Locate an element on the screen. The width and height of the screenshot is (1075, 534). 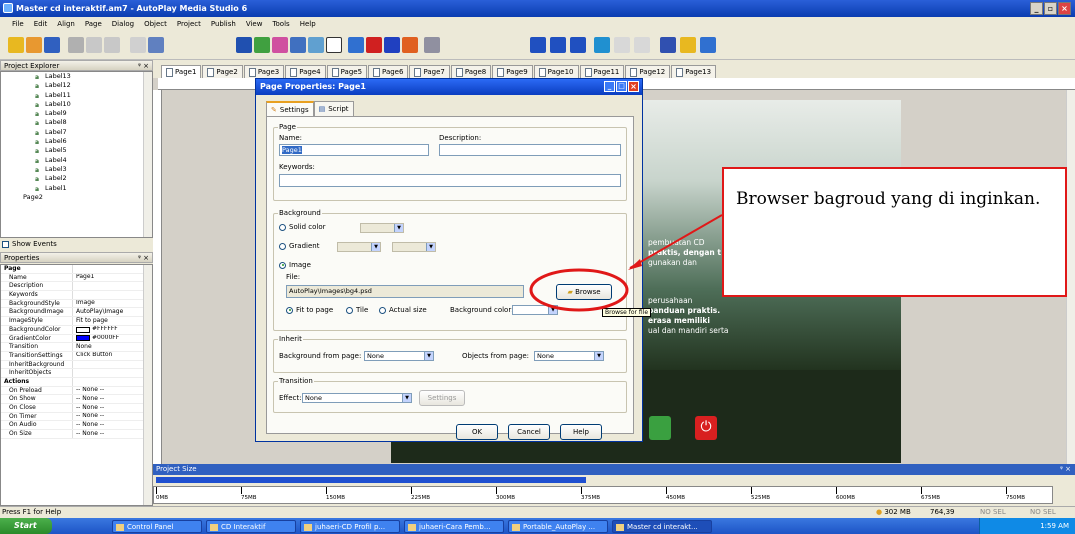
gradient-color-1: ▼ is located at coordinates (359, 247).